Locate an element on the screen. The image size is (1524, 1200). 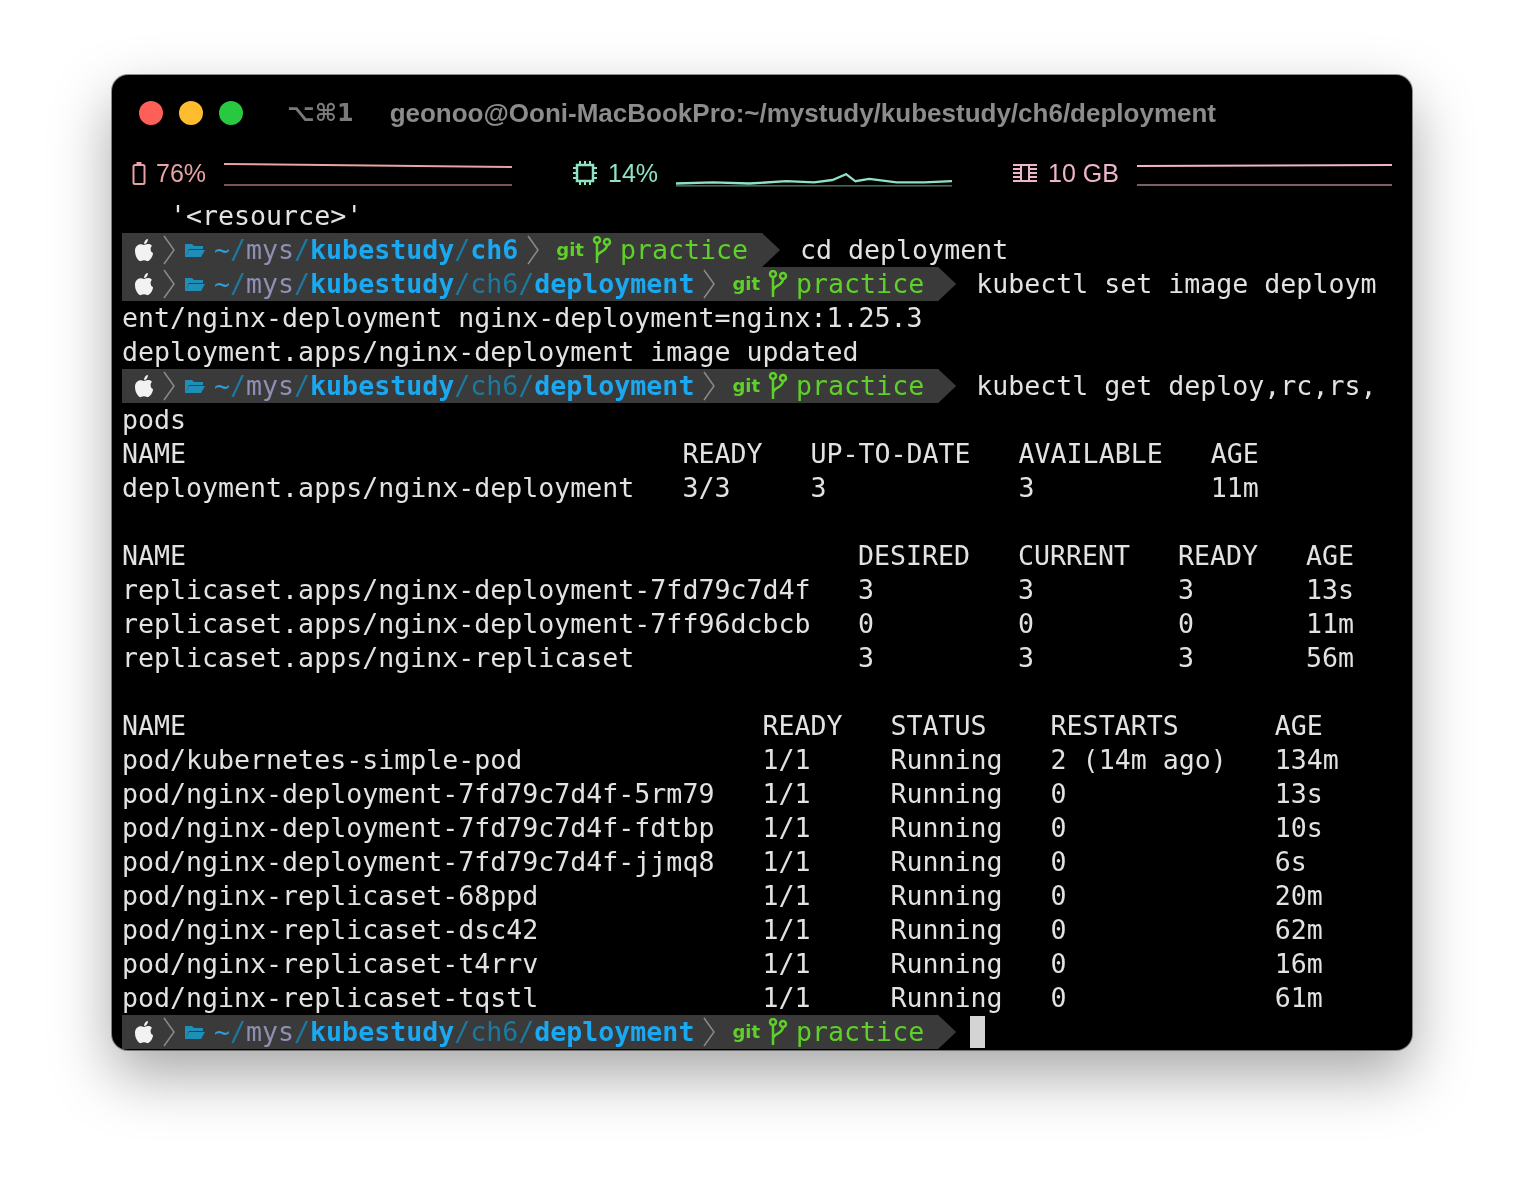
close-button is located at coordinates (151, 113).